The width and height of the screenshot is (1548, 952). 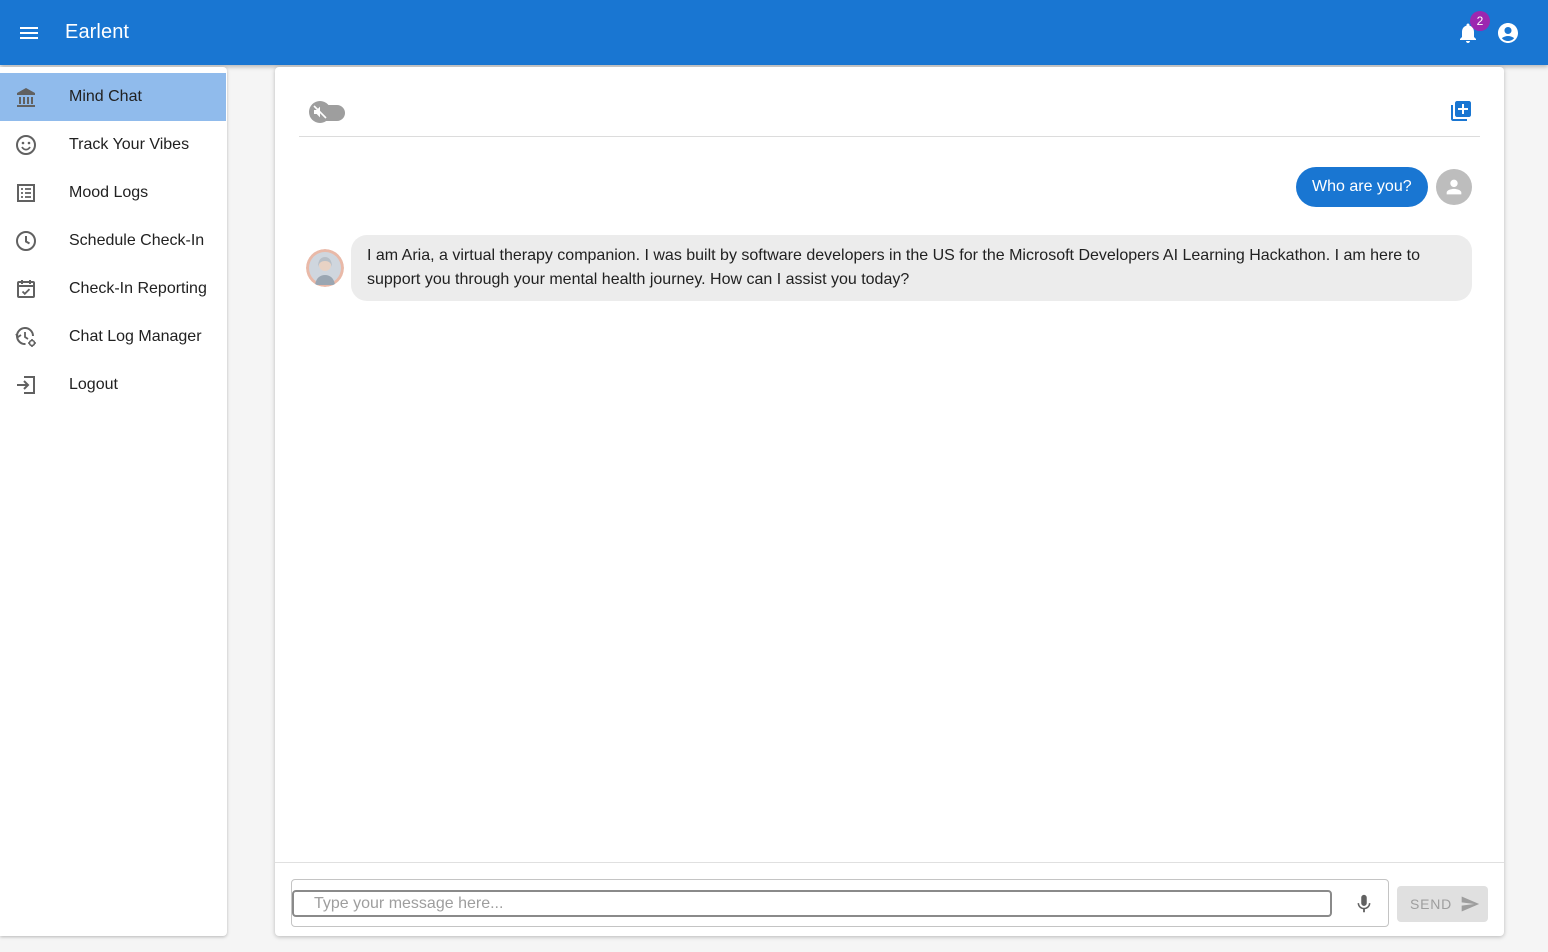 I want to click on sidebar-item-label: Chat Log Manager, so click(x=135, y=336).